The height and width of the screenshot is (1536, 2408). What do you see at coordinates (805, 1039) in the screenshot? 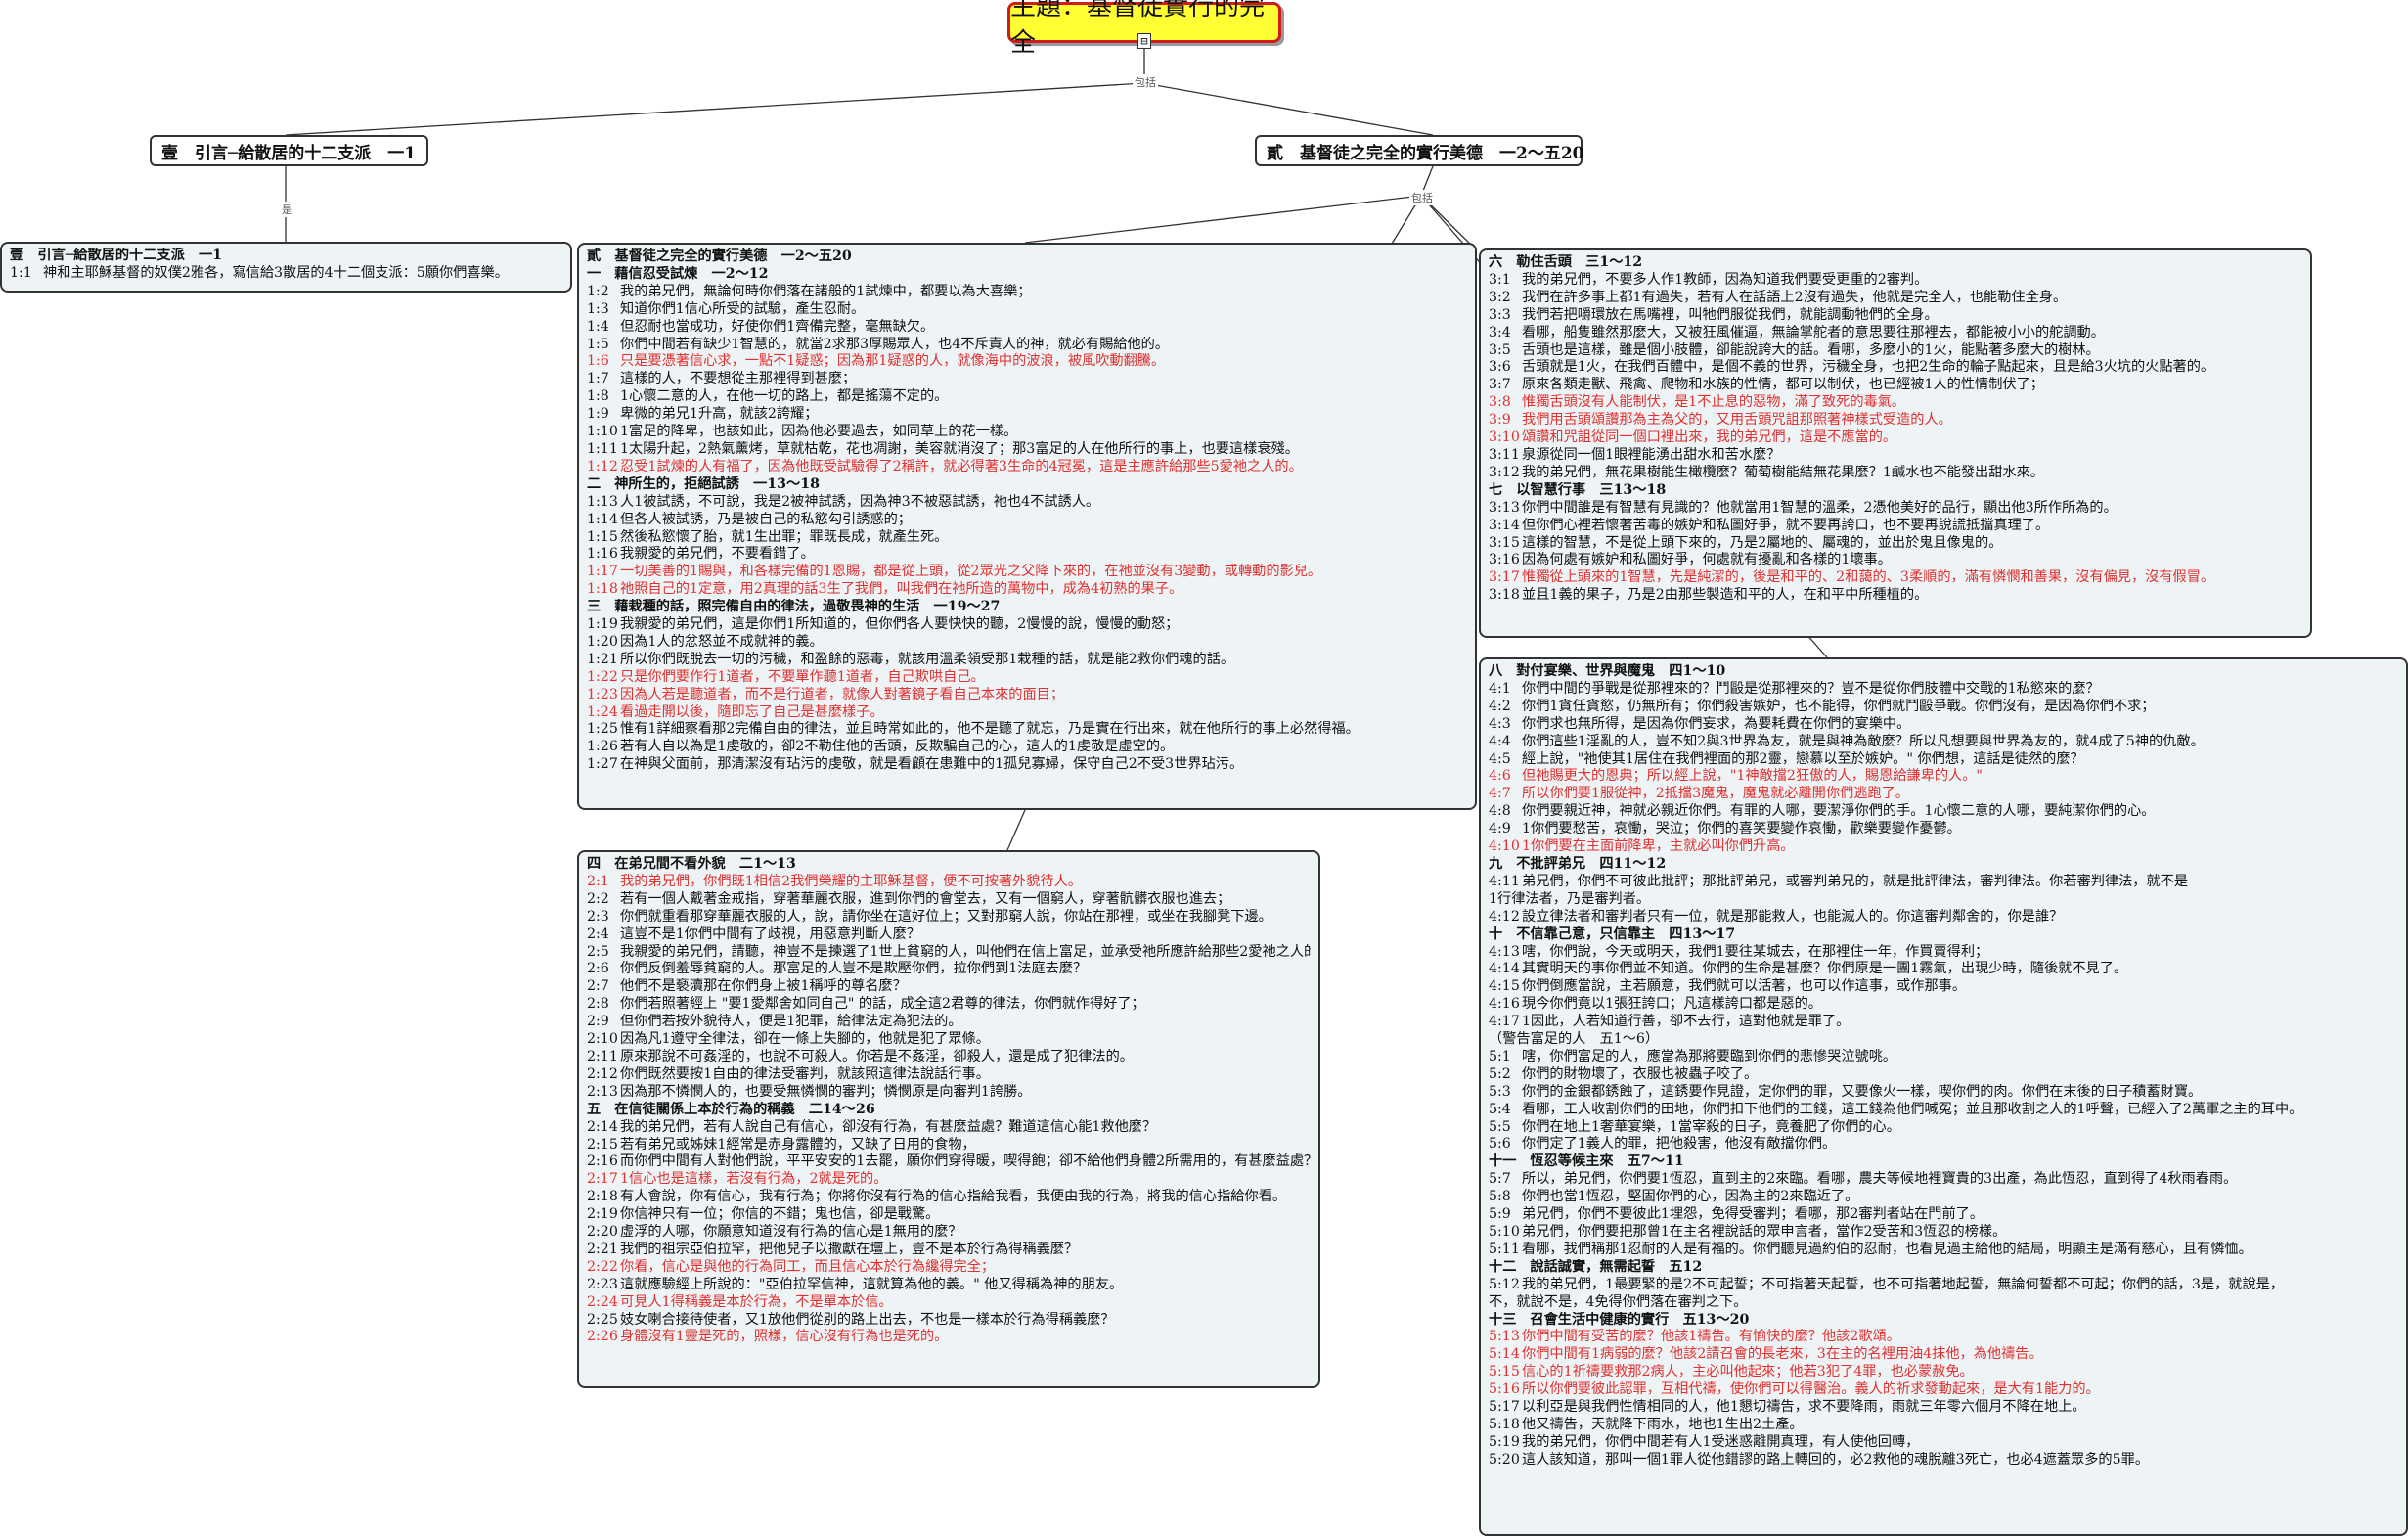
I see `verse-text: 因為凡1遵守全律法，卻在一條上失腳的，他就是犯了眾條。` at bounding box center [805, 1039].